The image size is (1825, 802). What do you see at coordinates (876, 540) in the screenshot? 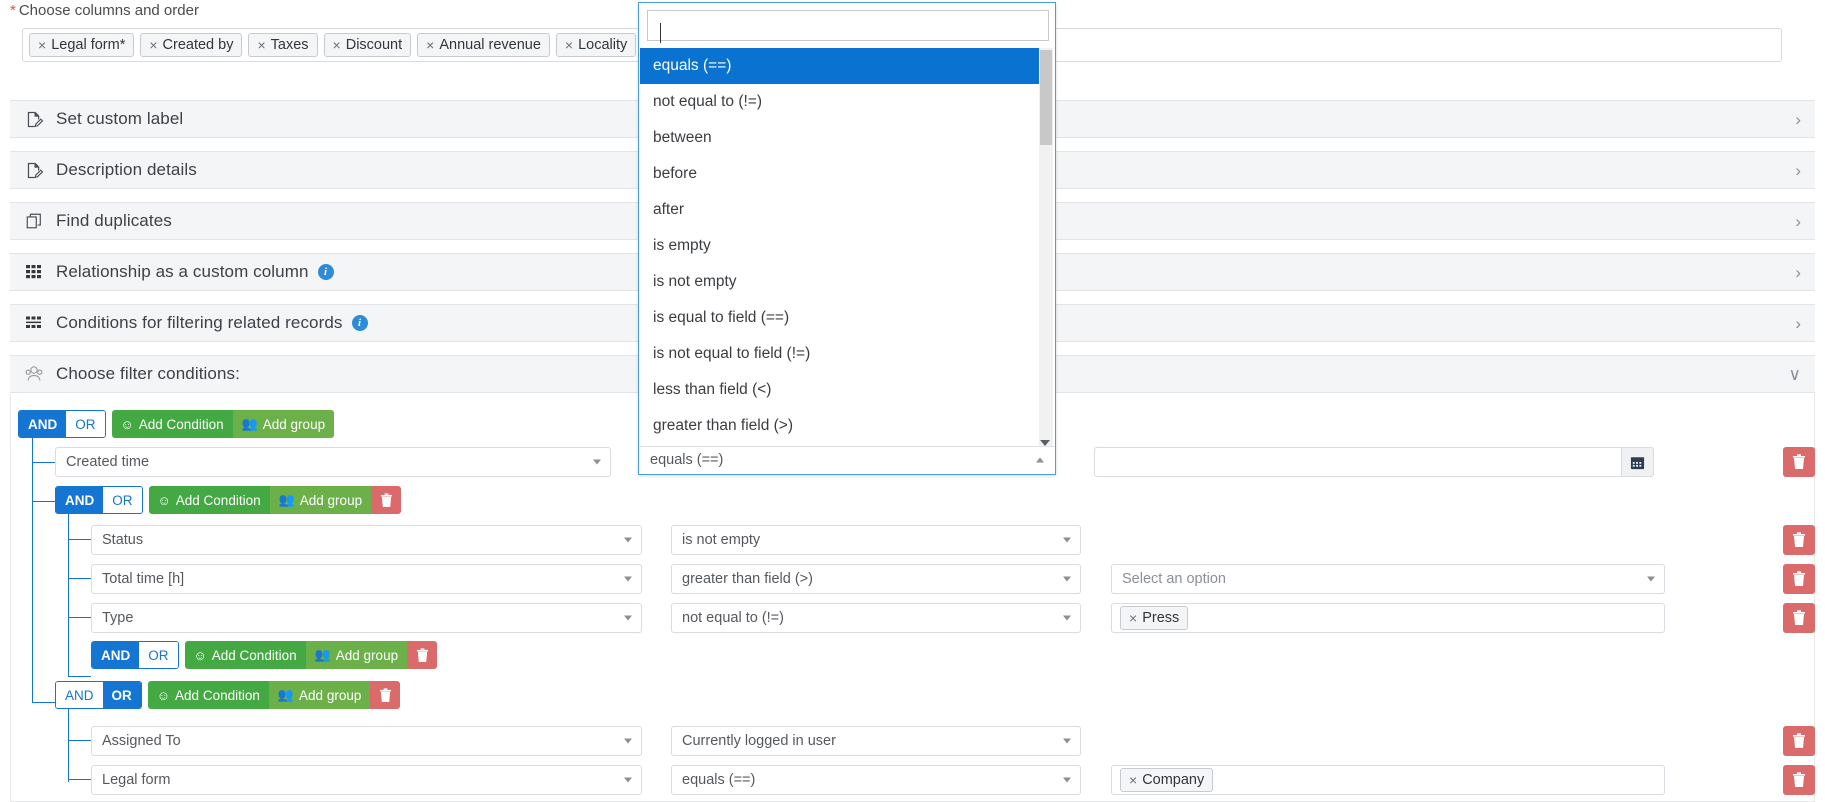
I see `condition-operator-select: is not empty` at bounding box center [876, 540].